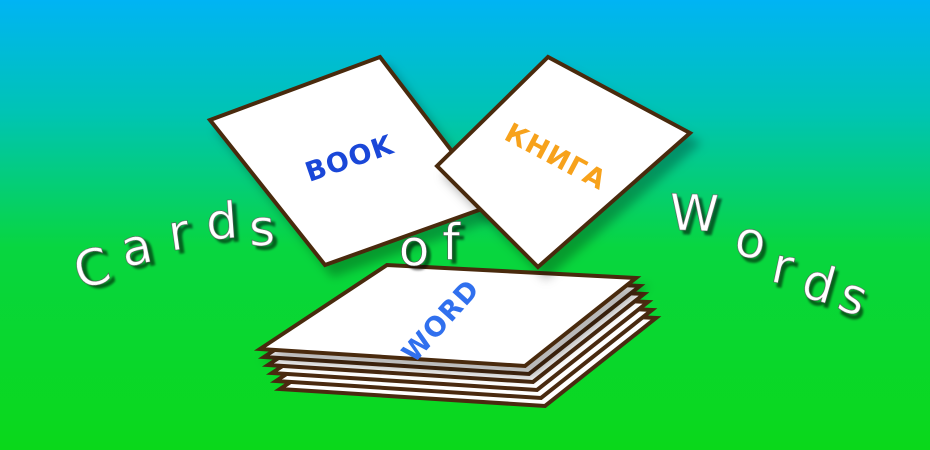 The height and width of the screenshot is (450, 930). Describe the element at coordinates (262, 228) in the screenshot. I see `title-letter: s` at that location.